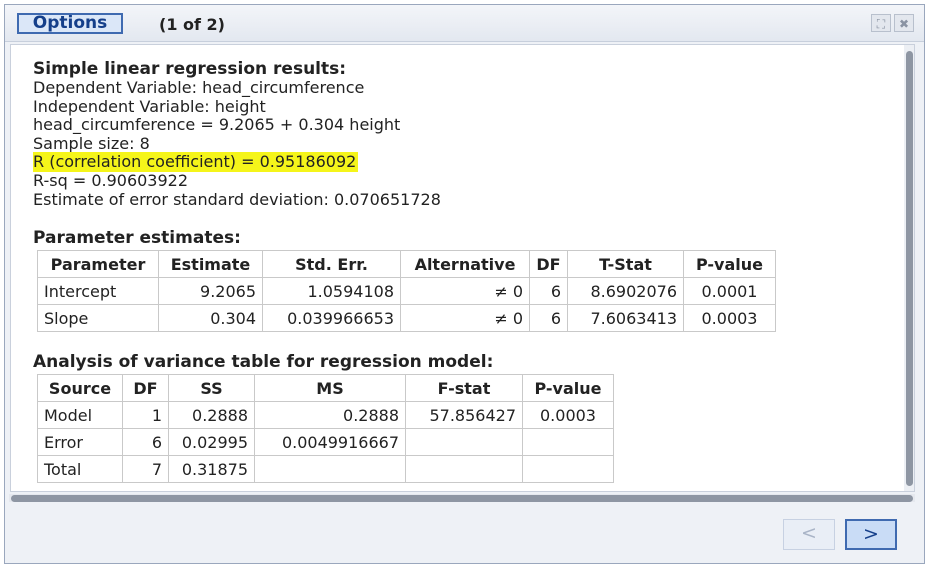 The height and width of the screenshot is (567, 929). I want to click on table-cell: 7, so click(145, 469).